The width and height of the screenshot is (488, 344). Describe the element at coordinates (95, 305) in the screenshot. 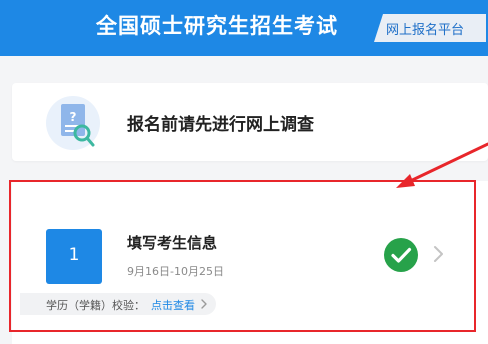

I see `verify-label: 学历（学籍）校验：` at that location.